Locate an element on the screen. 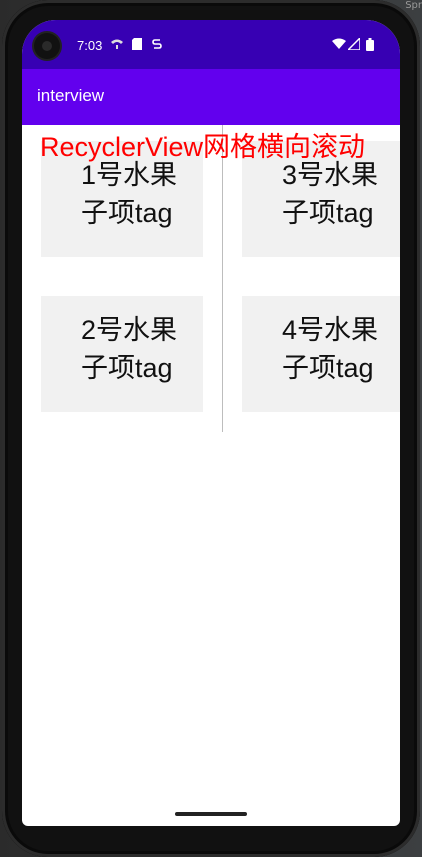 The image size is (422, 857). grid-item-title: 2号水果 is located at coordinates (129, 330).